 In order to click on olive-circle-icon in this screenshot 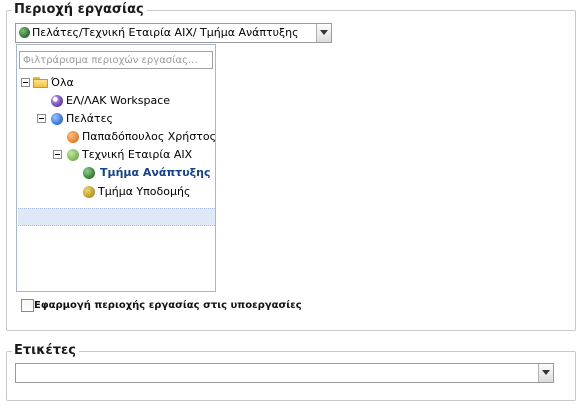, I will do `click(89, 192)`.